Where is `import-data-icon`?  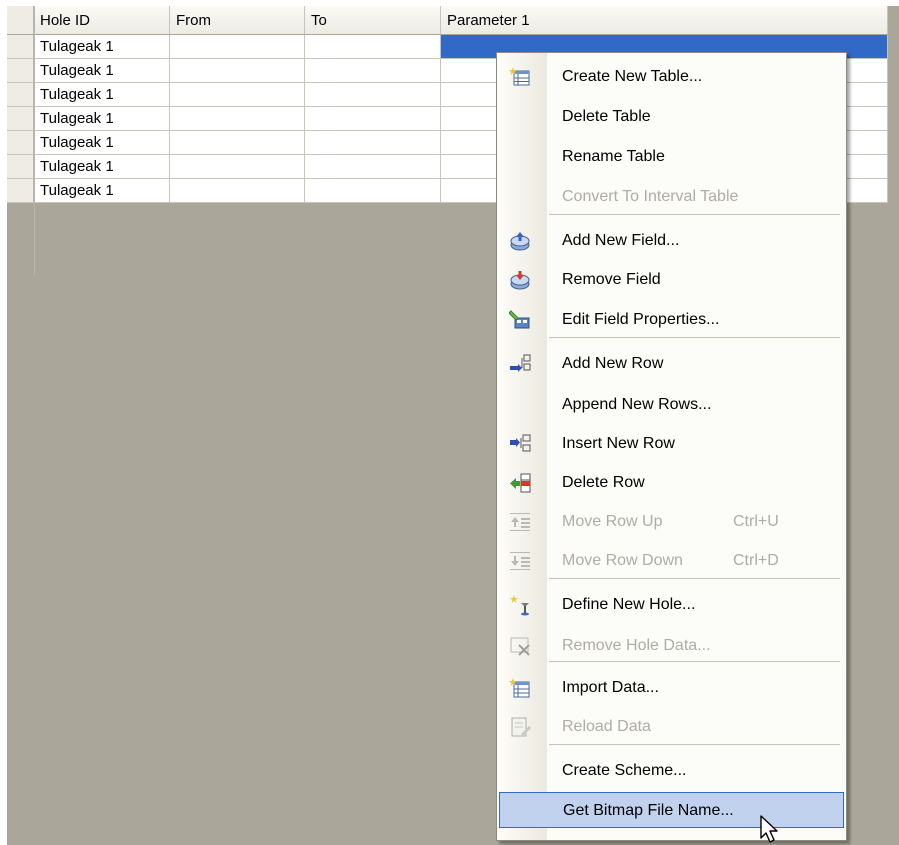 import-data-icon is located at coordinates (520, 688).